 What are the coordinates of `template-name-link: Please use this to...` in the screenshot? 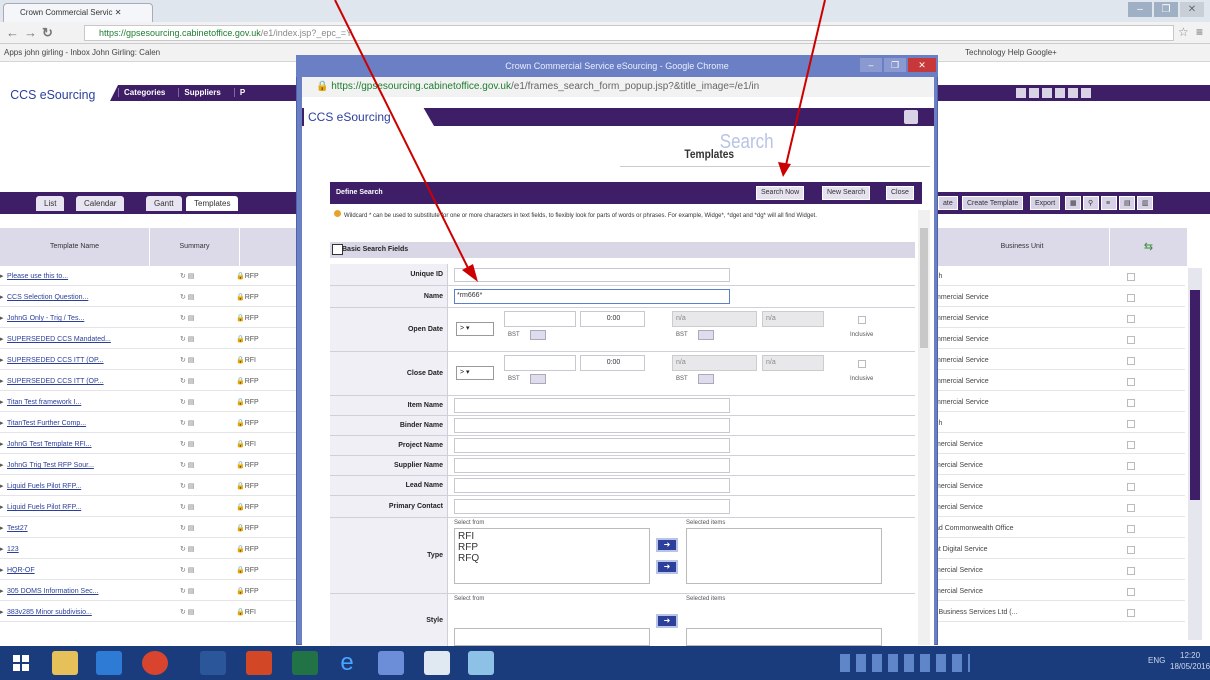 It's located at (77, 276).